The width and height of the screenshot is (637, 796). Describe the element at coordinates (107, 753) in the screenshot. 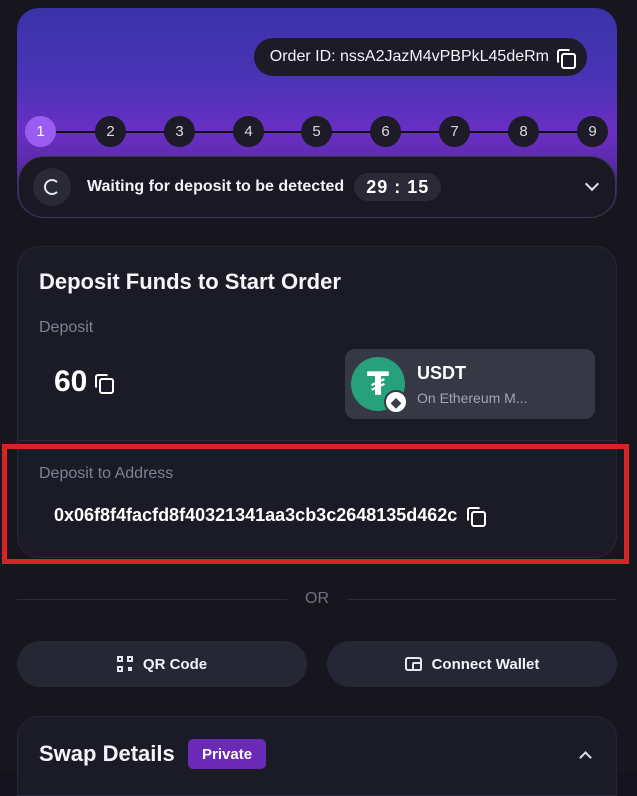

I see `swap-details-title: Swap Details` at that location.